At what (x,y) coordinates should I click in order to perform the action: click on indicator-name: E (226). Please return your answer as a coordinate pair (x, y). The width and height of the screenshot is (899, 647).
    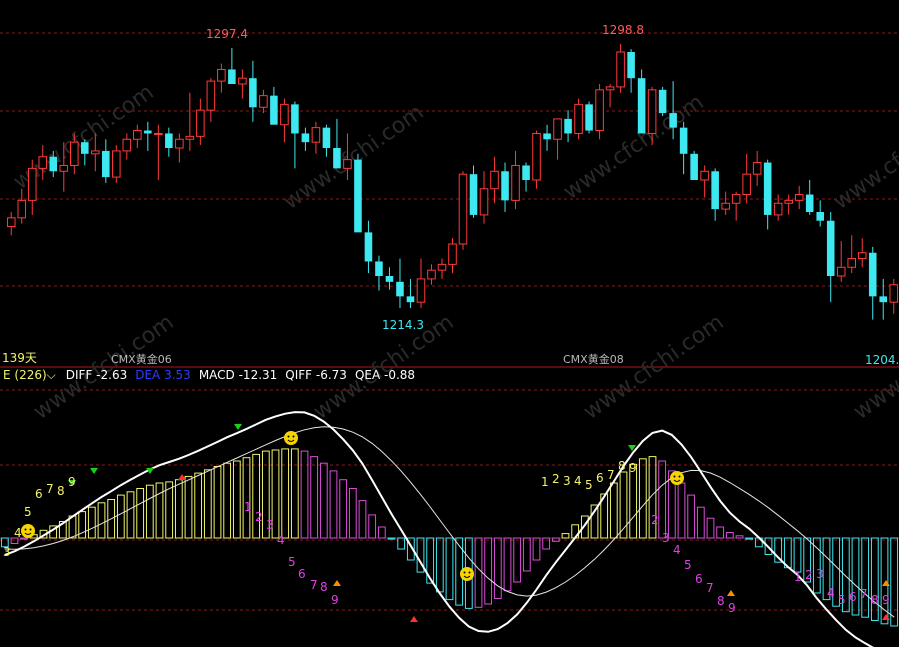
    Looking at the image, I should click on (25, 375).